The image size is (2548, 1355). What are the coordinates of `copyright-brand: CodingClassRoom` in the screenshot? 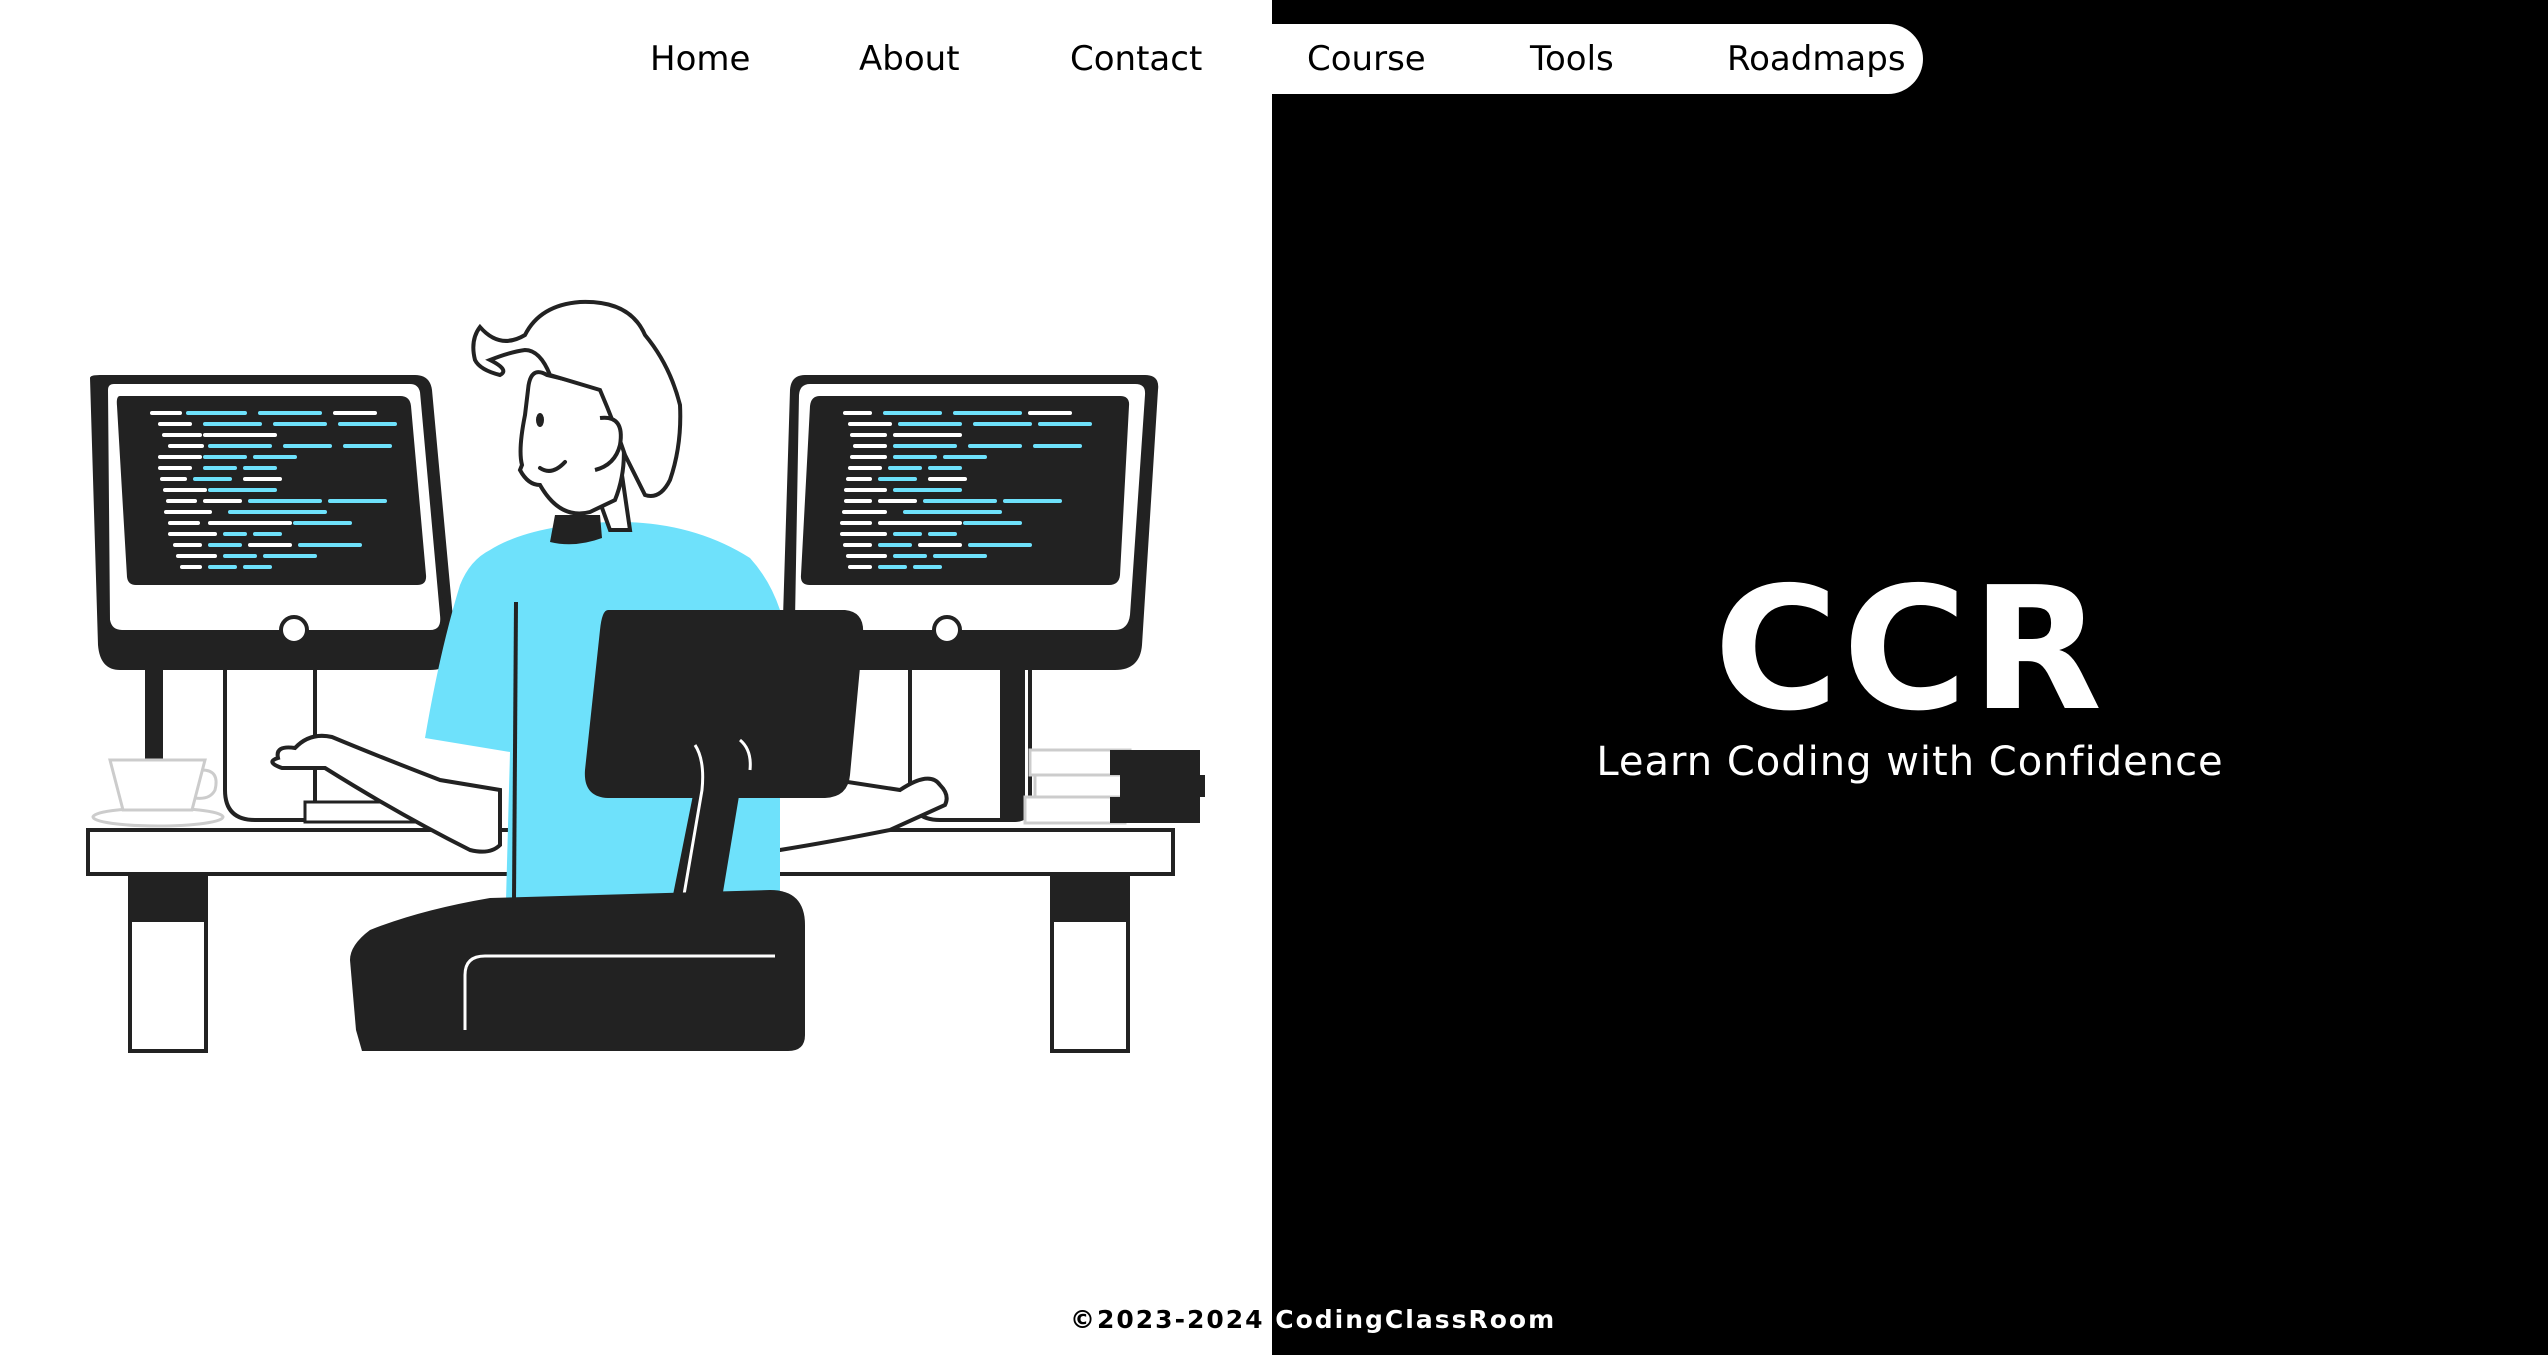 It's located at (1416, 1319).